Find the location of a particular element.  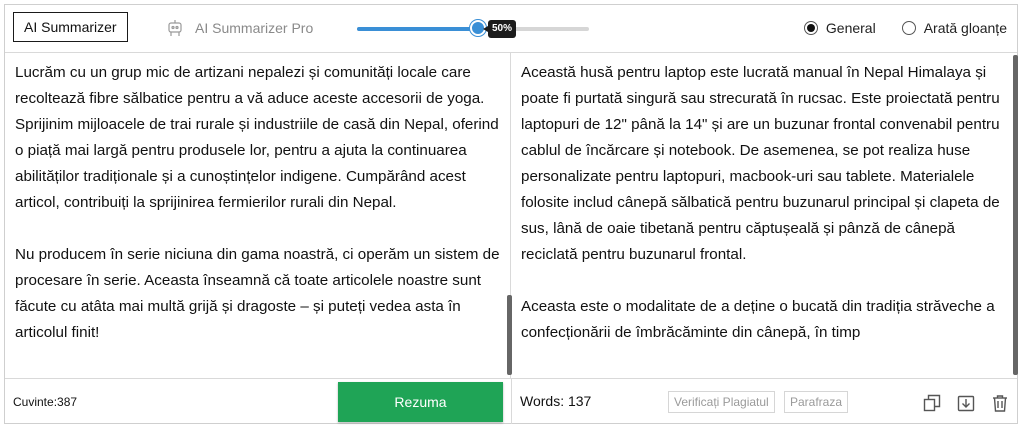

mode-bullets: Arată gloanțe is located at coordinates (954, 28).